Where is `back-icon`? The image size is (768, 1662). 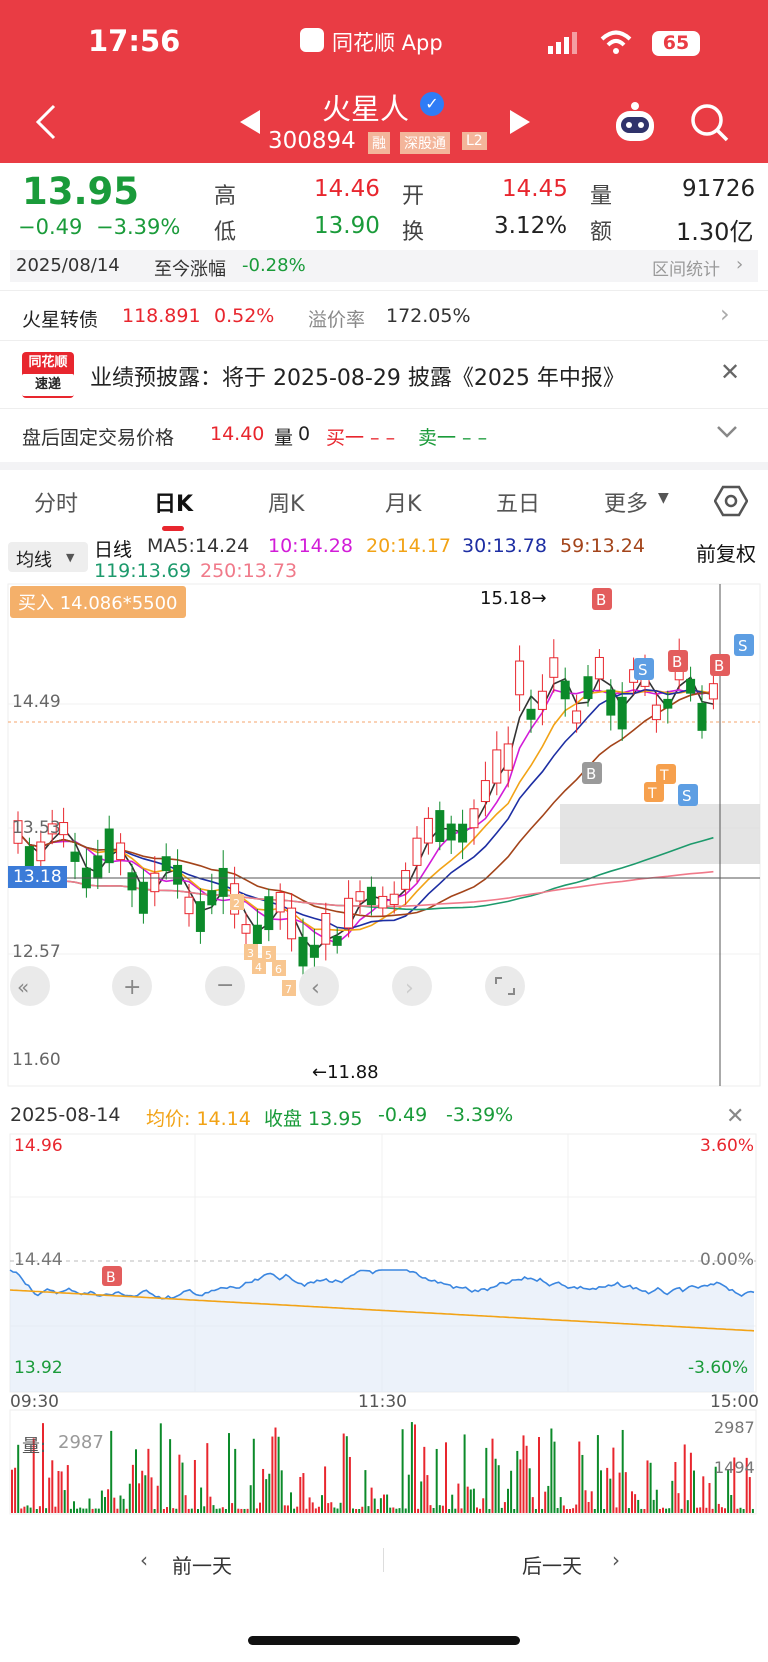
back-icon is located at coordinates (46, 124).